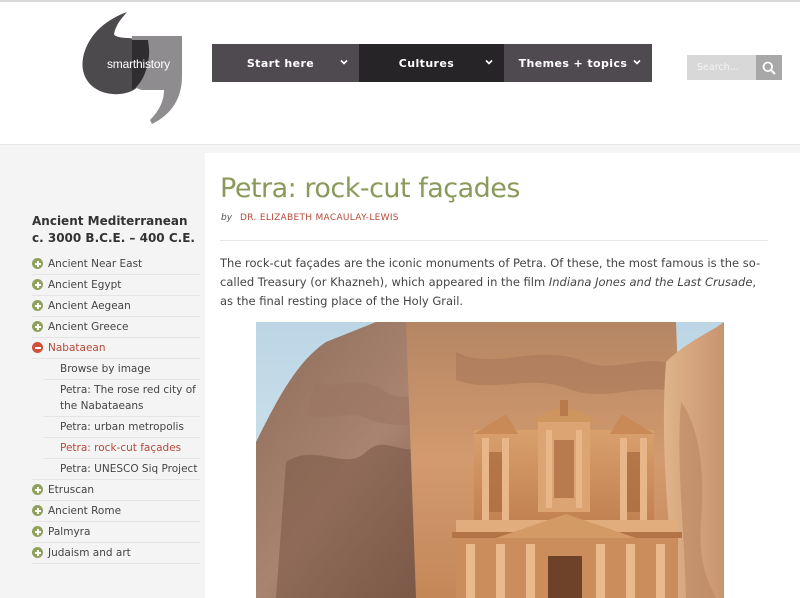 The image size is (800, 598). What do you see at coordinates (227, 218) in the screenshot?
I see `byline-prefix: by` at bounding box center [227, 218].